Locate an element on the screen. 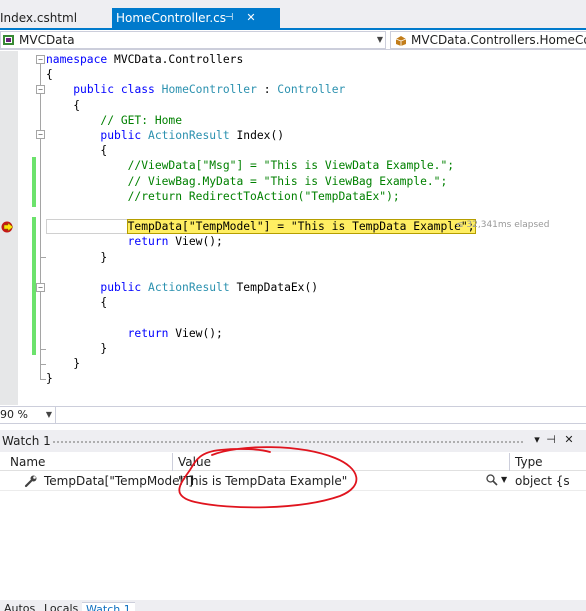 The width and height of the screenshot is (586, 611). auto-hide-pin-icon: ⊣ is located at coordinates (551, 439).